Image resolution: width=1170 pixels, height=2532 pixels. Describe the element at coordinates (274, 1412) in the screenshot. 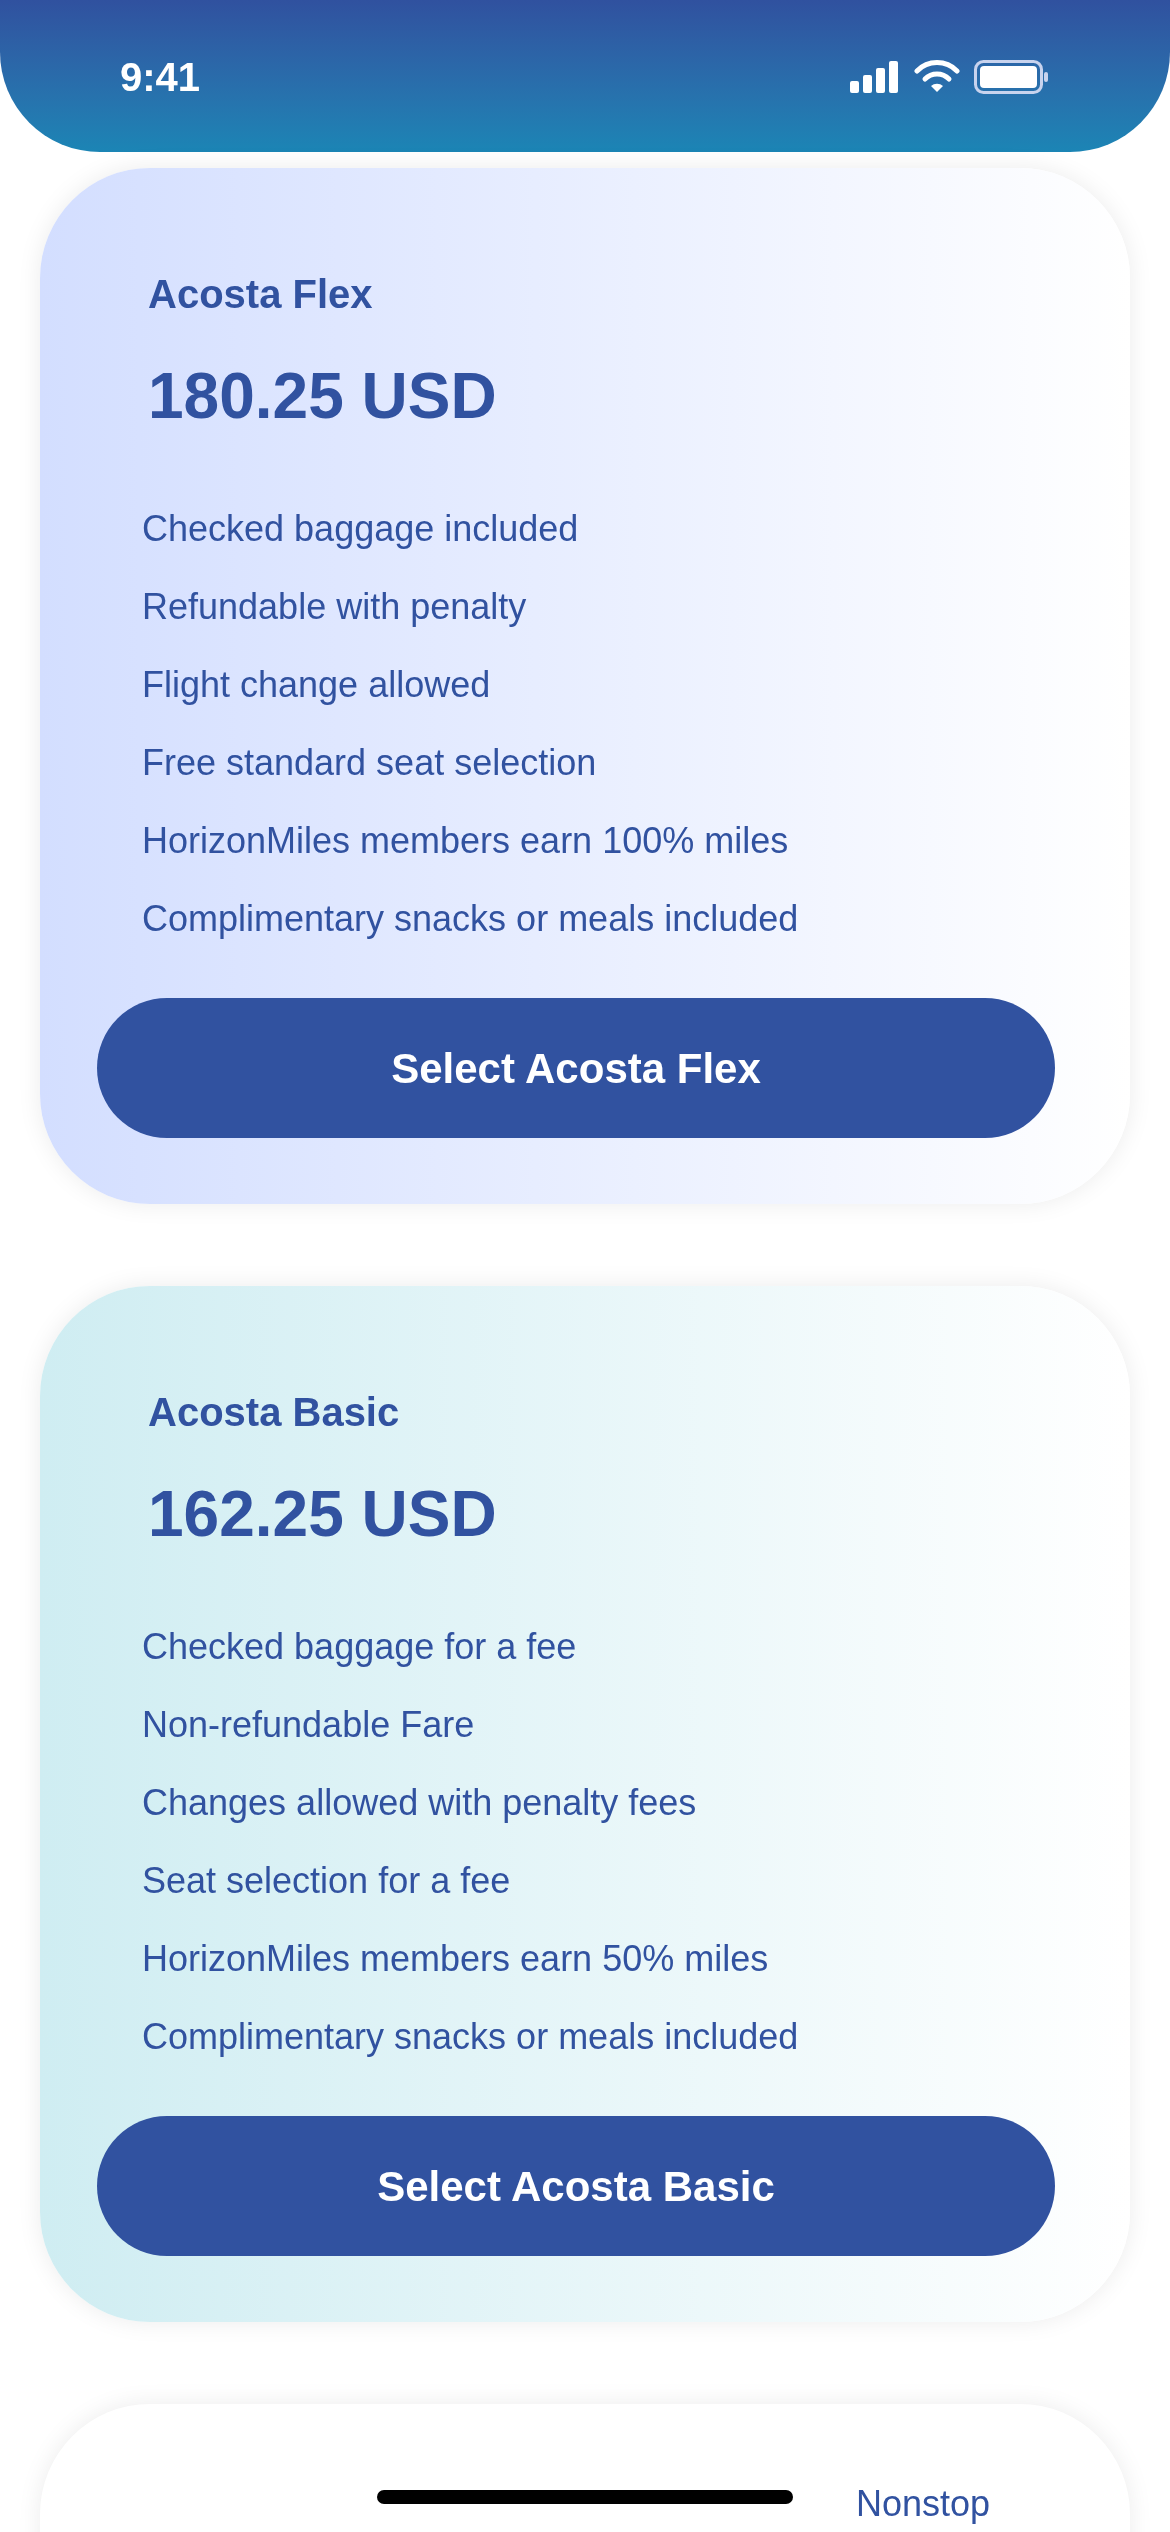

I see `fare-name: Acosta Basic` at that location.